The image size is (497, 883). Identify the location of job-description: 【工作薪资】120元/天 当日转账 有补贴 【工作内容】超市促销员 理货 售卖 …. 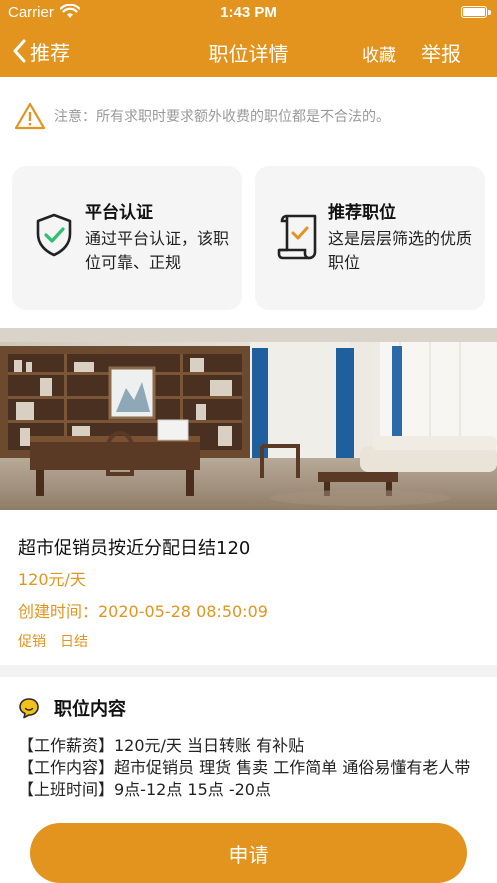
(250, 768).